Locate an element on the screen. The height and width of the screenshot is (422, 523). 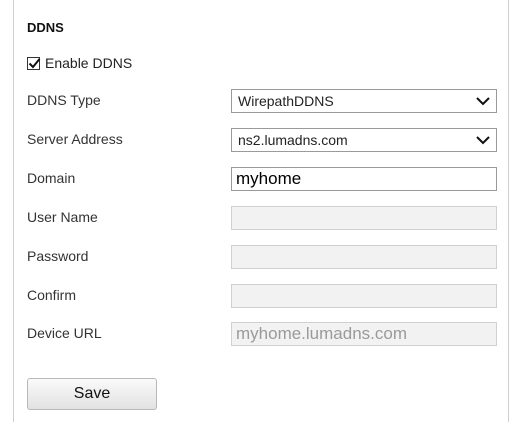
password-input is located at coordinates (364, 257).